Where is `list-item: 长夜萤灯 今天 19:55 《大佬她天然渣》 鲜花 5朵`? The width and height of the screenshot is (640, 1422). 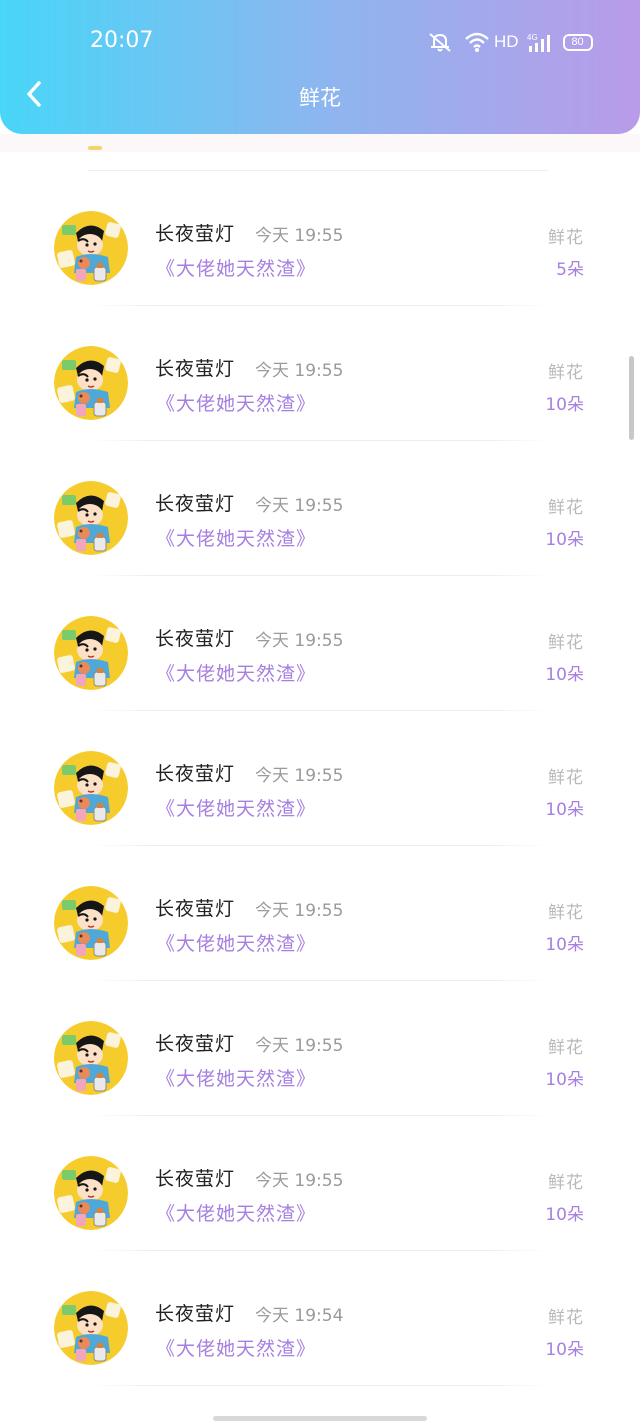 list-item: 长夜萤灯 今天 19:55 《大佬她天然渣》 鲜花 5朵 is located at coordinates (320, 238).